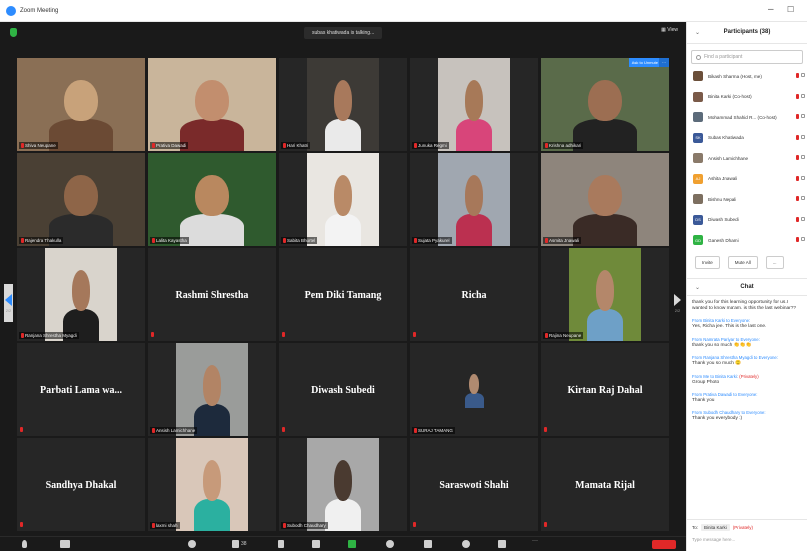  Describe the element at coordinates (343, 104) in the screenshot. I see `video-tile: Hari Khatri` at that location.